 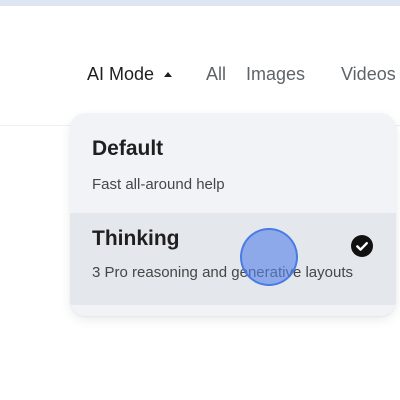 I want to click on mode-option-title: Thinking, so click(x=136, y=238).